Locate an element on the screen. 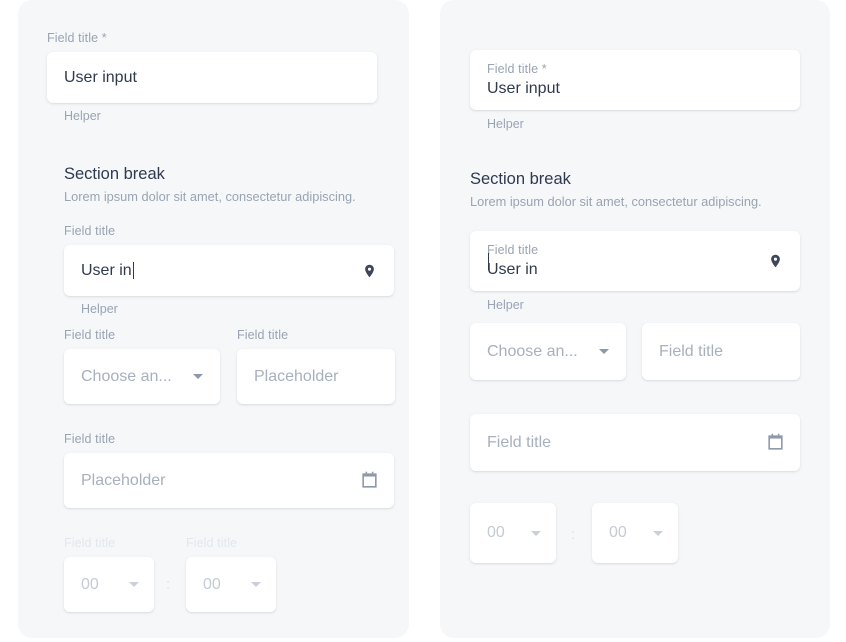 This screenshot has width=846, height=642. right-date-field: Field title is located at coordinates (635, 442).